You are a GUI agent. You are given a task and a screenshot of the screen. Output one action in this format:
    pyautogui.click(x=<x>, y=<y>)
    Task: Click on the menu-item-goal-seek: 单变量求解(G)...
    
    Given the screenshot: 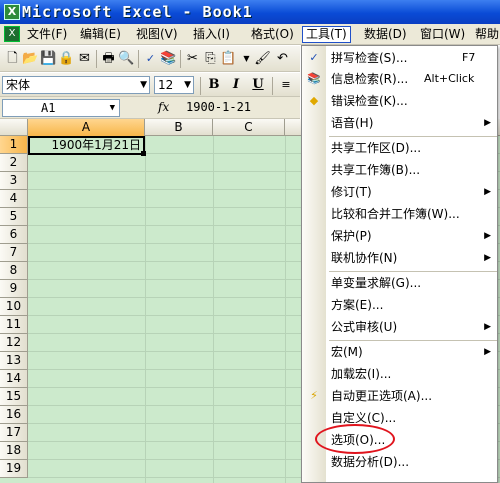 What is the action you would take?
    pyautogui.click(x=400, y=283)
    